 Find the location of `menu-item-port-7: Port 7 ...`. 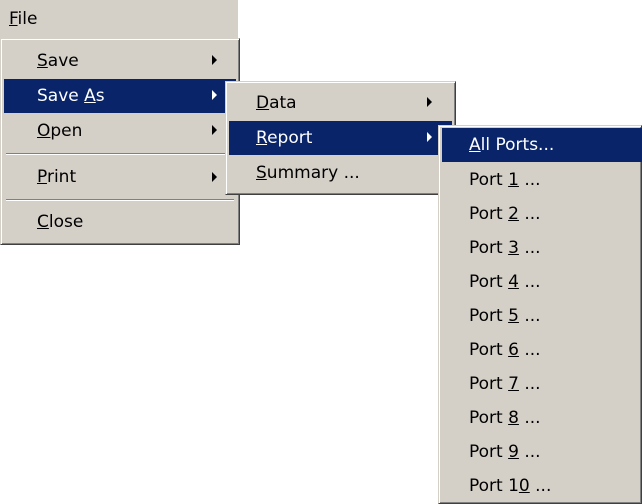

menu-item-port-7: Port 7 ... is located at coordinates (542, 384).